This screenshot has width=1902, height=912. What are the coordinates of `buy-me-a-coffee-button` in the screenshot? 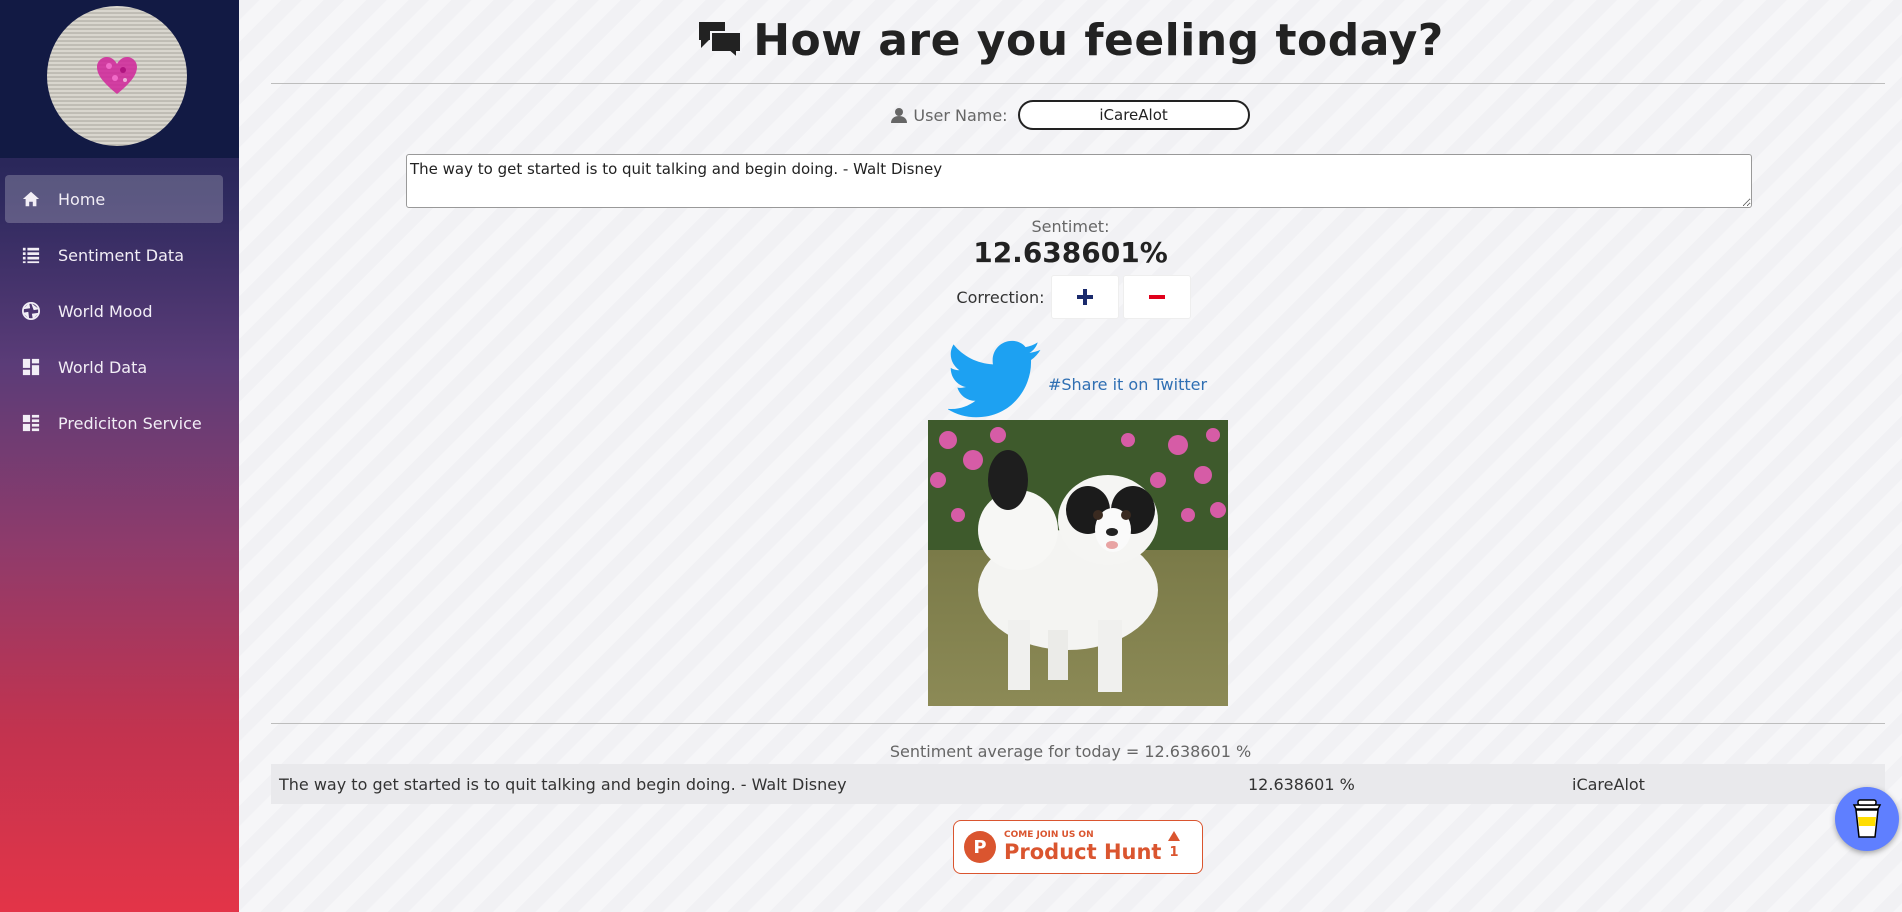 It's located at (1867, 819).